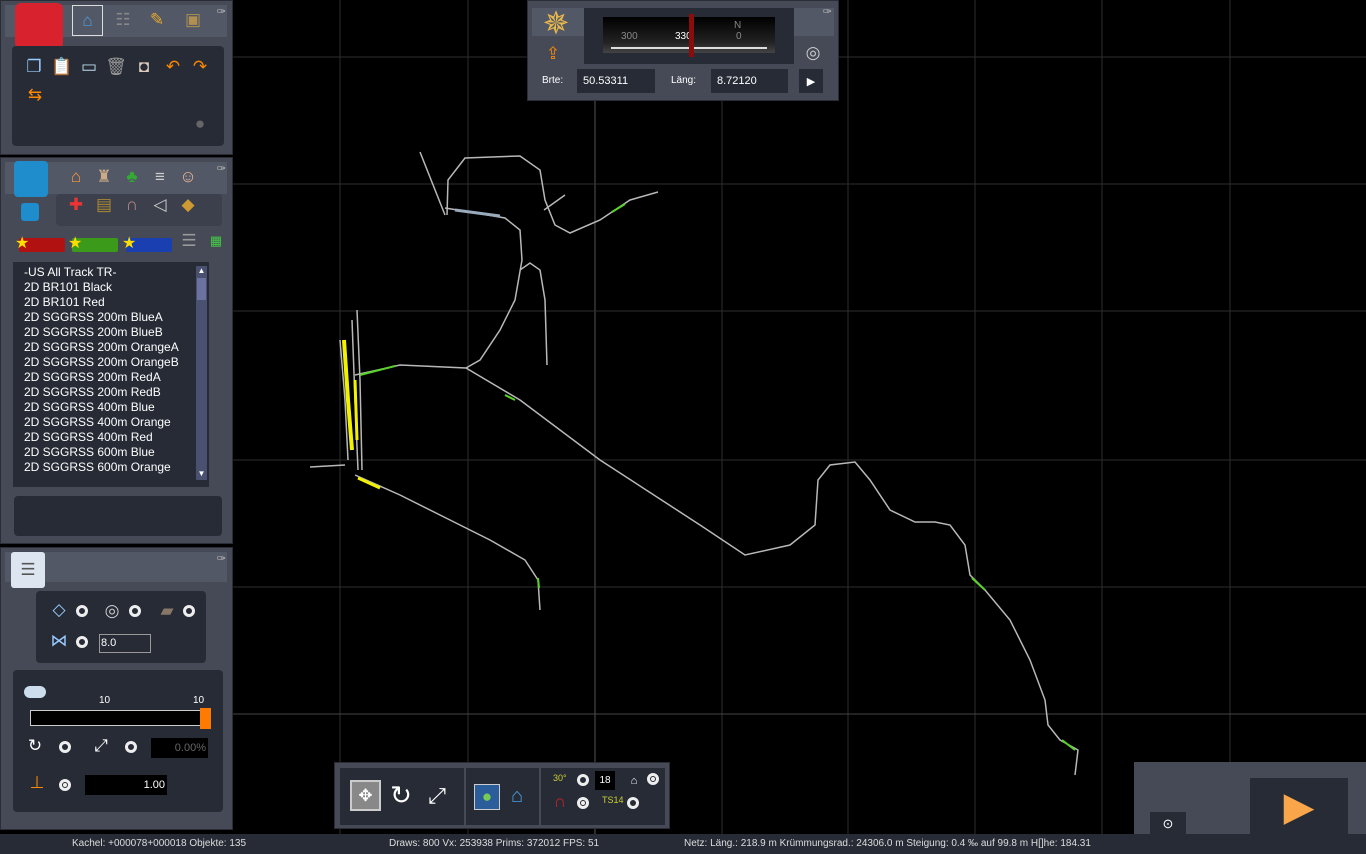 This screenshot has height=854, width=1366. Describe the element at coordinates (1299, 807) in the screenshot. I see `play-button: ▶` at that location.